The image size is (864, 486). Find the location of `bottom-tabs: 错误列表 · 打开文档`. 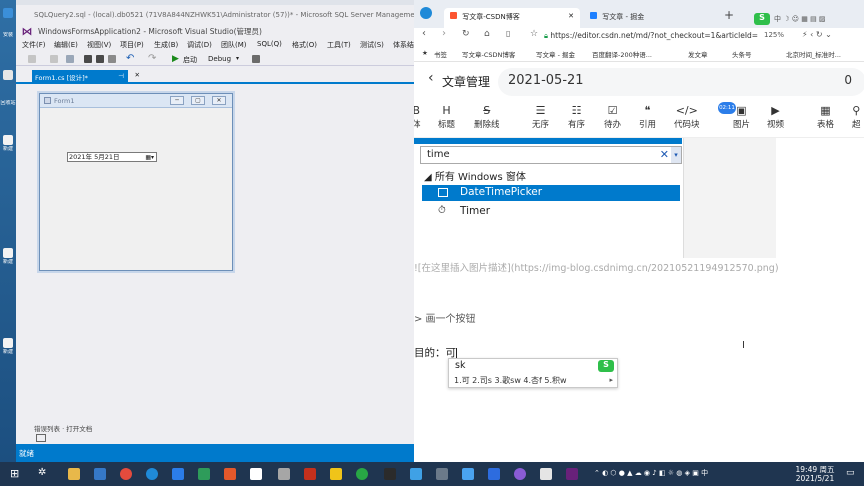

bottom-tabs: 错误列表 · 打开文档 is located at coordinates (63, 428).